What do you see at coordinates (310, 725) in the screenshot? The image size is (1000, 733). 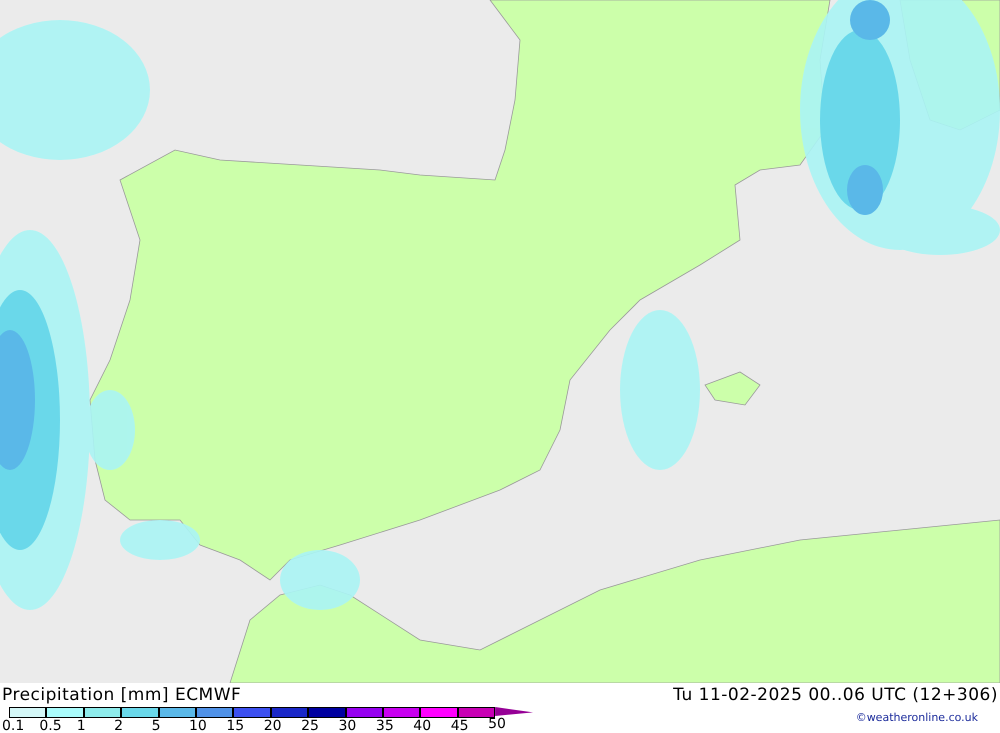 I see `legend-label: 25` at bounding box center [310, 725].